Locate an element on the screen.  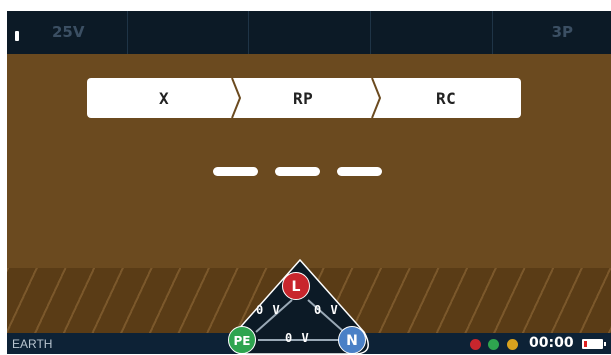
status-cell-phase: 3P is located at coordinates (552, 32).